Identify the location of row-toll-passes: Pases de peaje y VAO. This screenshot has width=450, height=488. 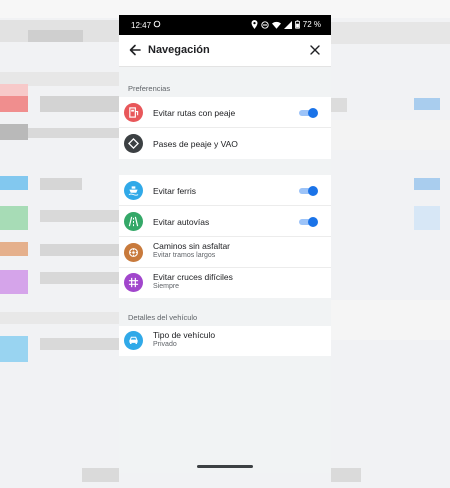
(225, 143).